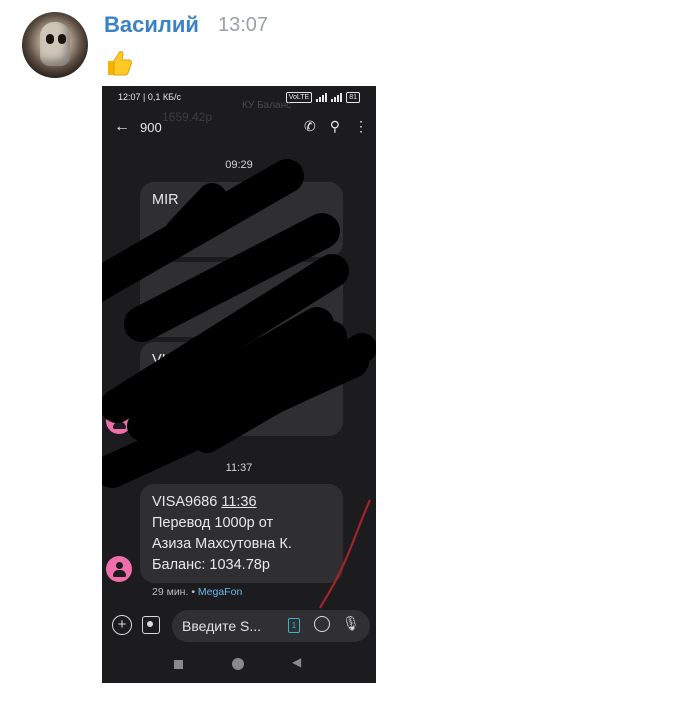  I want to click on emoji-icon, so click(322, 624).